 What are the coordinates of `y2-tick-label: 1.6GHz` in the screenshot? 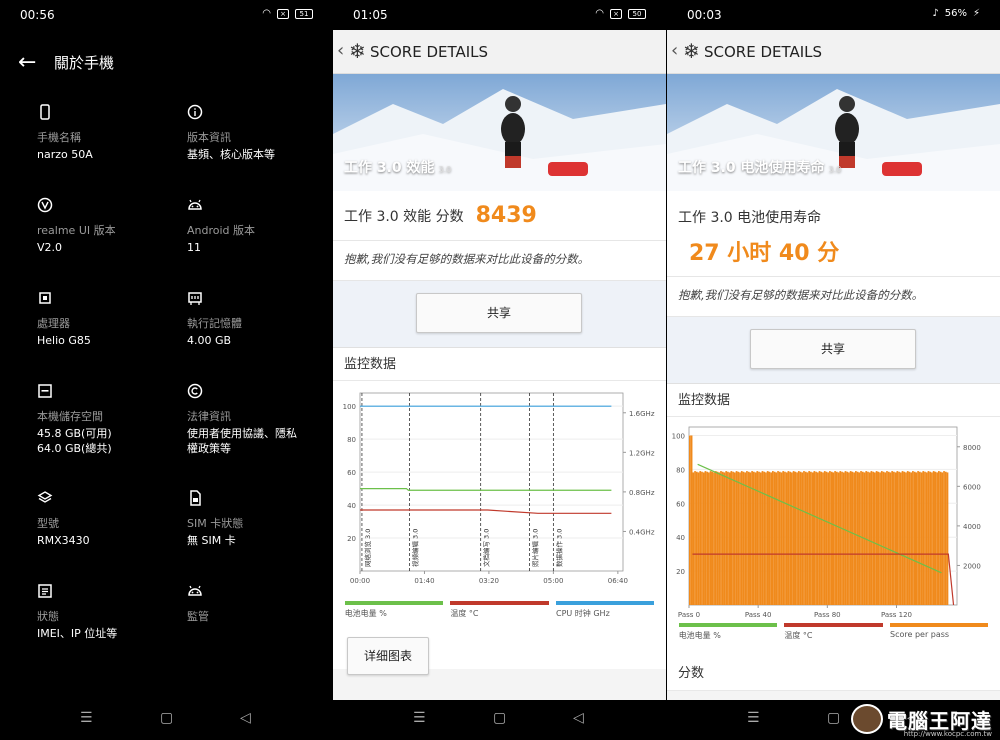 It's located at (642, 414).